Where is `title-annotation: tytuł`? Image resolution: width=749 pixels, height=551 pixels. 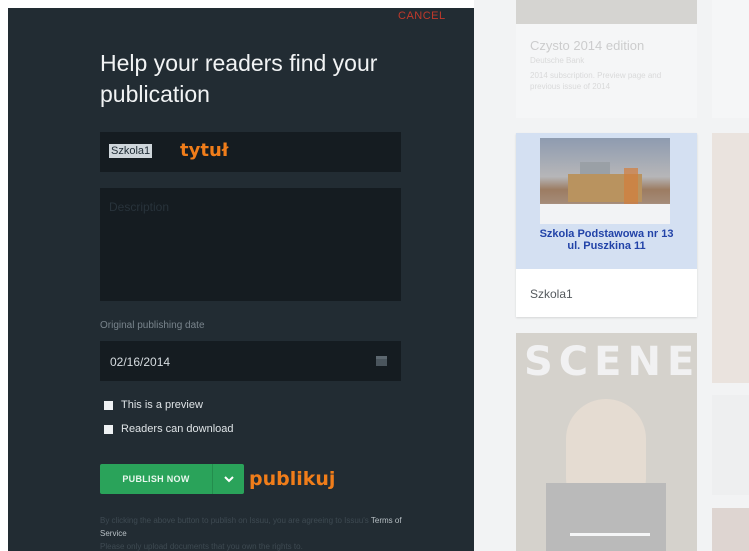
title-annotation: tytuł is located at coordinates (204, 150).